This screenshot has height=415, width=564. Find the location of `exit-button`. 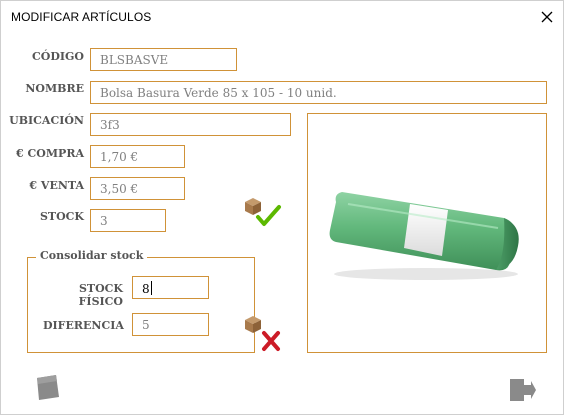

exit-button is located at coordinates (523, 390).